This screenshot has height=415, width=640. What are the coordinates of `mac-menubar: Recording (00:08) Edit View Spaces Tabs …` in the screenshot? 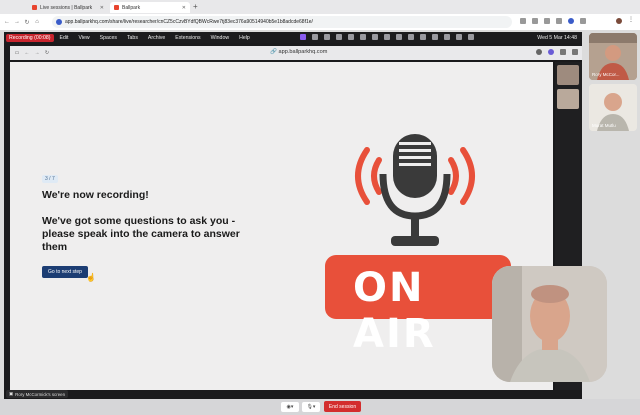 It's located at (293, 37).